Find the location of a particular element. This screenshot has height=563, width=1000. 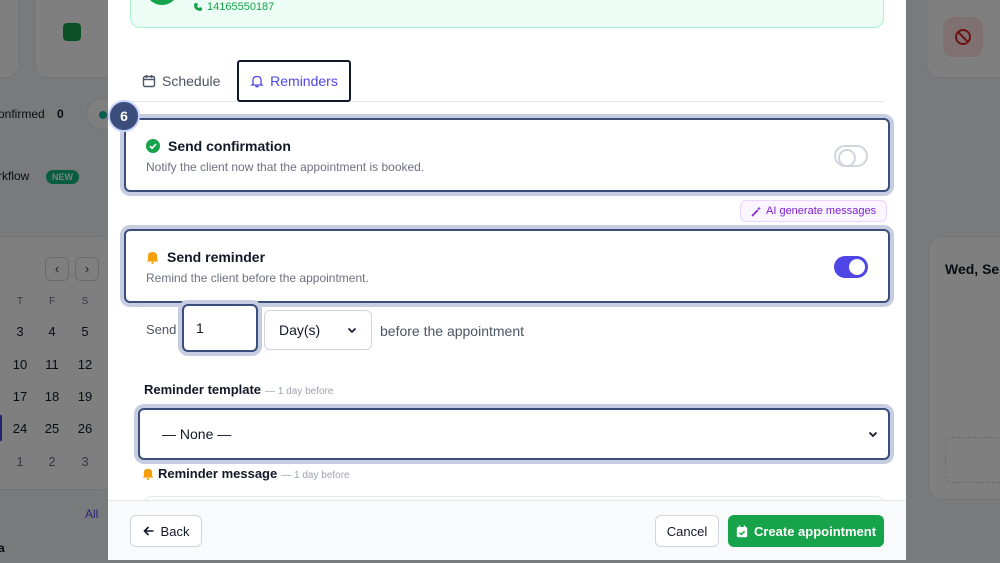

calendar-icon is located at coordinates (149, 81).